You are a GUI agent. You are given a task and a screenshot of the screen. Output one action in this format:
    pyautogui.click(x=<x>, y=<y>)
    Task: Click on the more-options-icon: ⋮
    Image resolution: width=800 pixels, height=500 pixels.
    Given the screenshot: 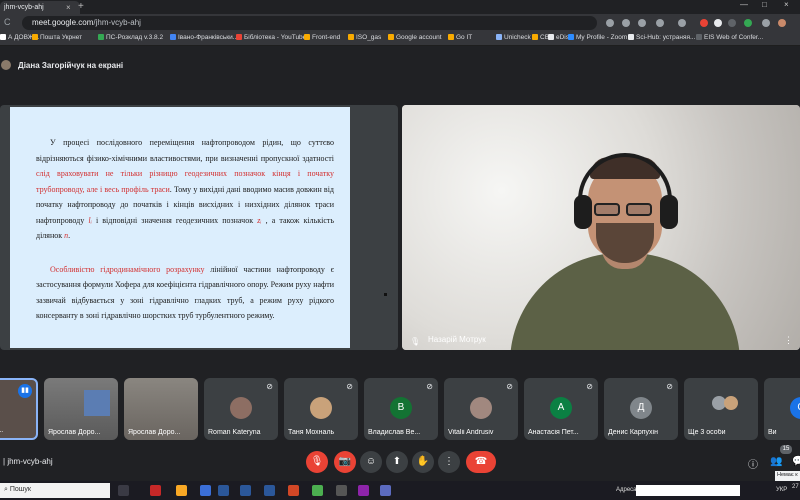 What is the action you would take?
    pyautogui.click(x=788, y=340)
    